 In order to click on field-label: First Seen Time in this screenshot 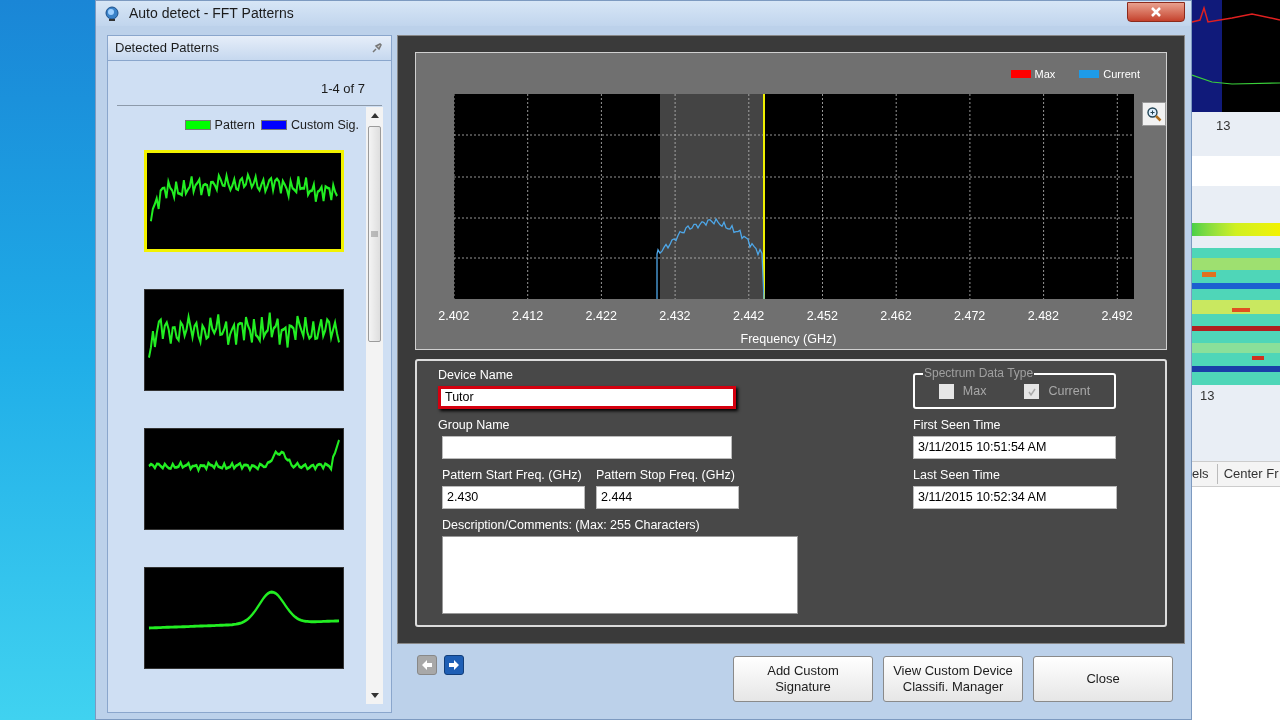, I will do `click(957, 425)`.